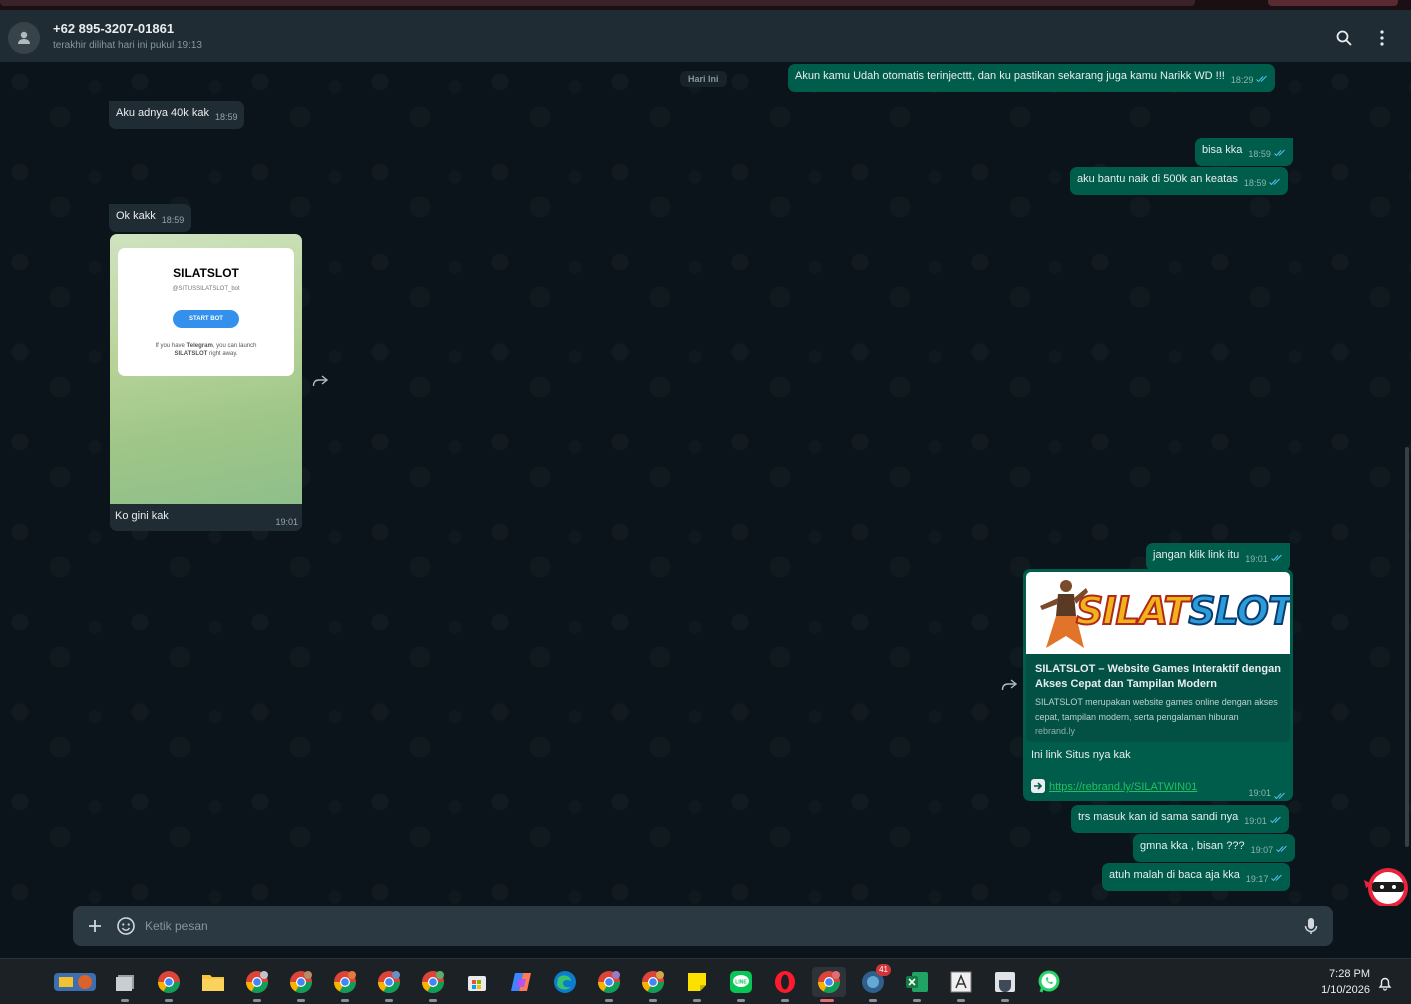  I want to click on message-time-group: 19:01, so click(1267, 794).